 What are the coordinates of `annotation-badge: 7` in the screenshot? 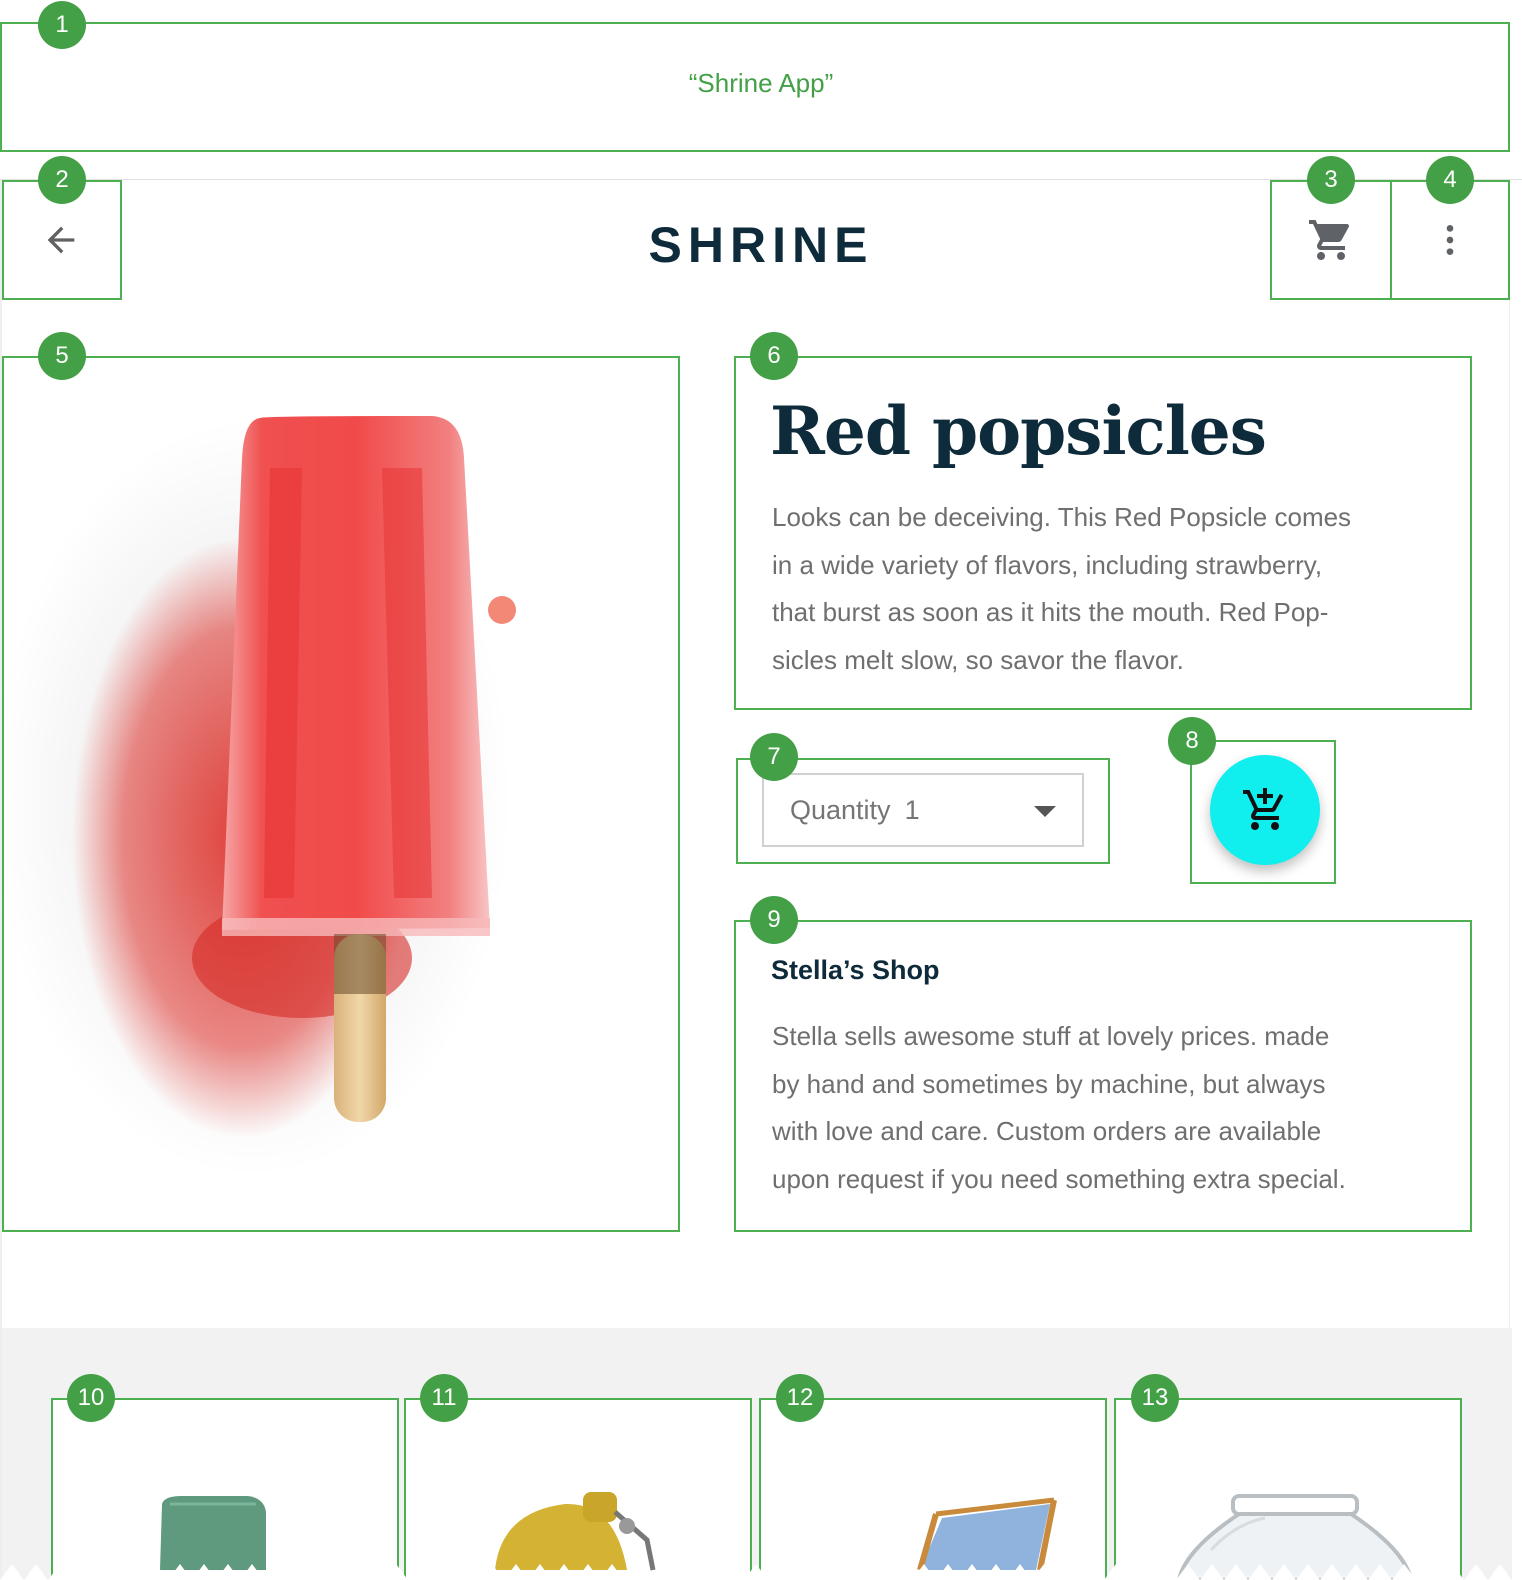 It's located at (774, 757).